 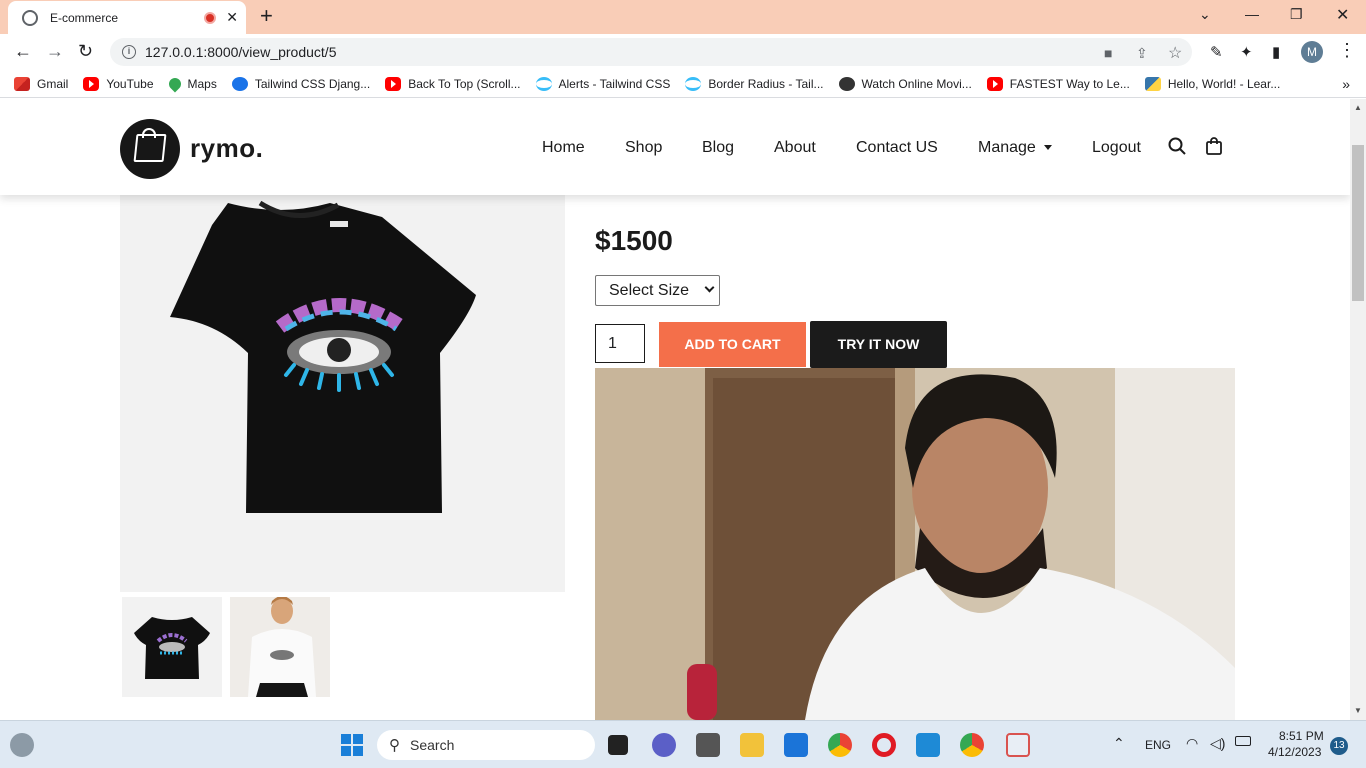 I want to click on size-select: Select Size, so click(x=657, y=290).